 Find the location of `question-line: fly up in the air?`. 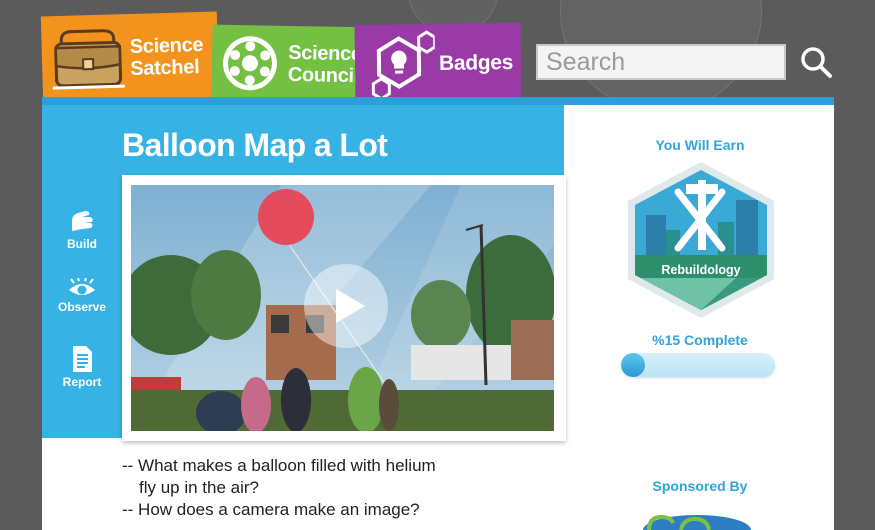

question-line: fly up in the air? is located at coordinates (199, 487).